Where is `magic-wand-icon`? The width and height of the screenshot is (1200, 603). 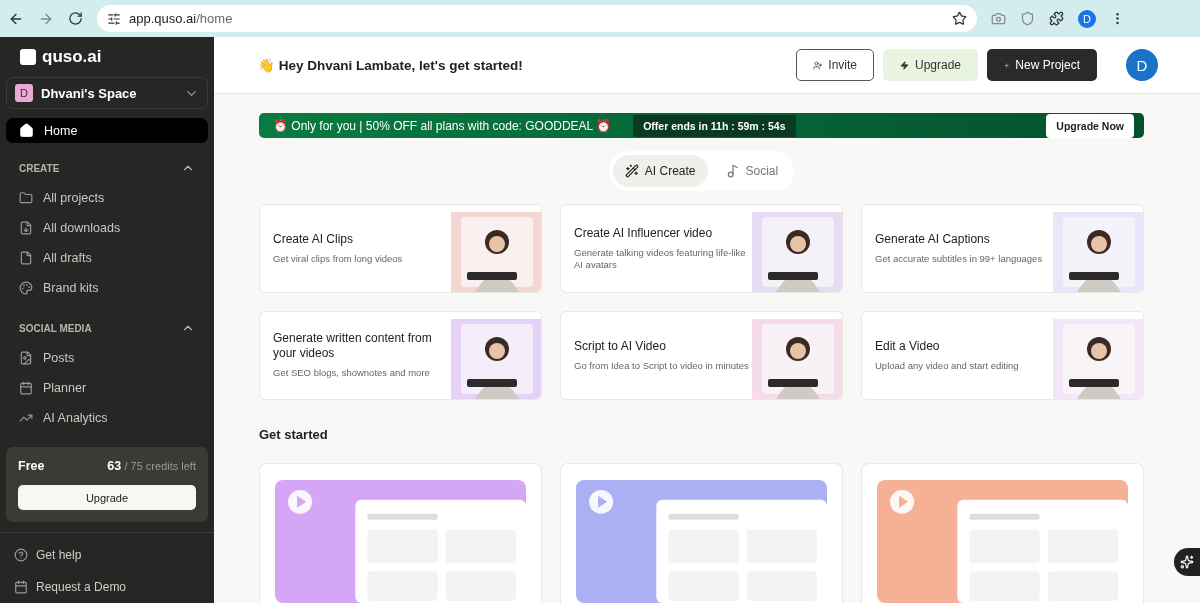
magic-wand-icon is located at coordinates (631, 171).